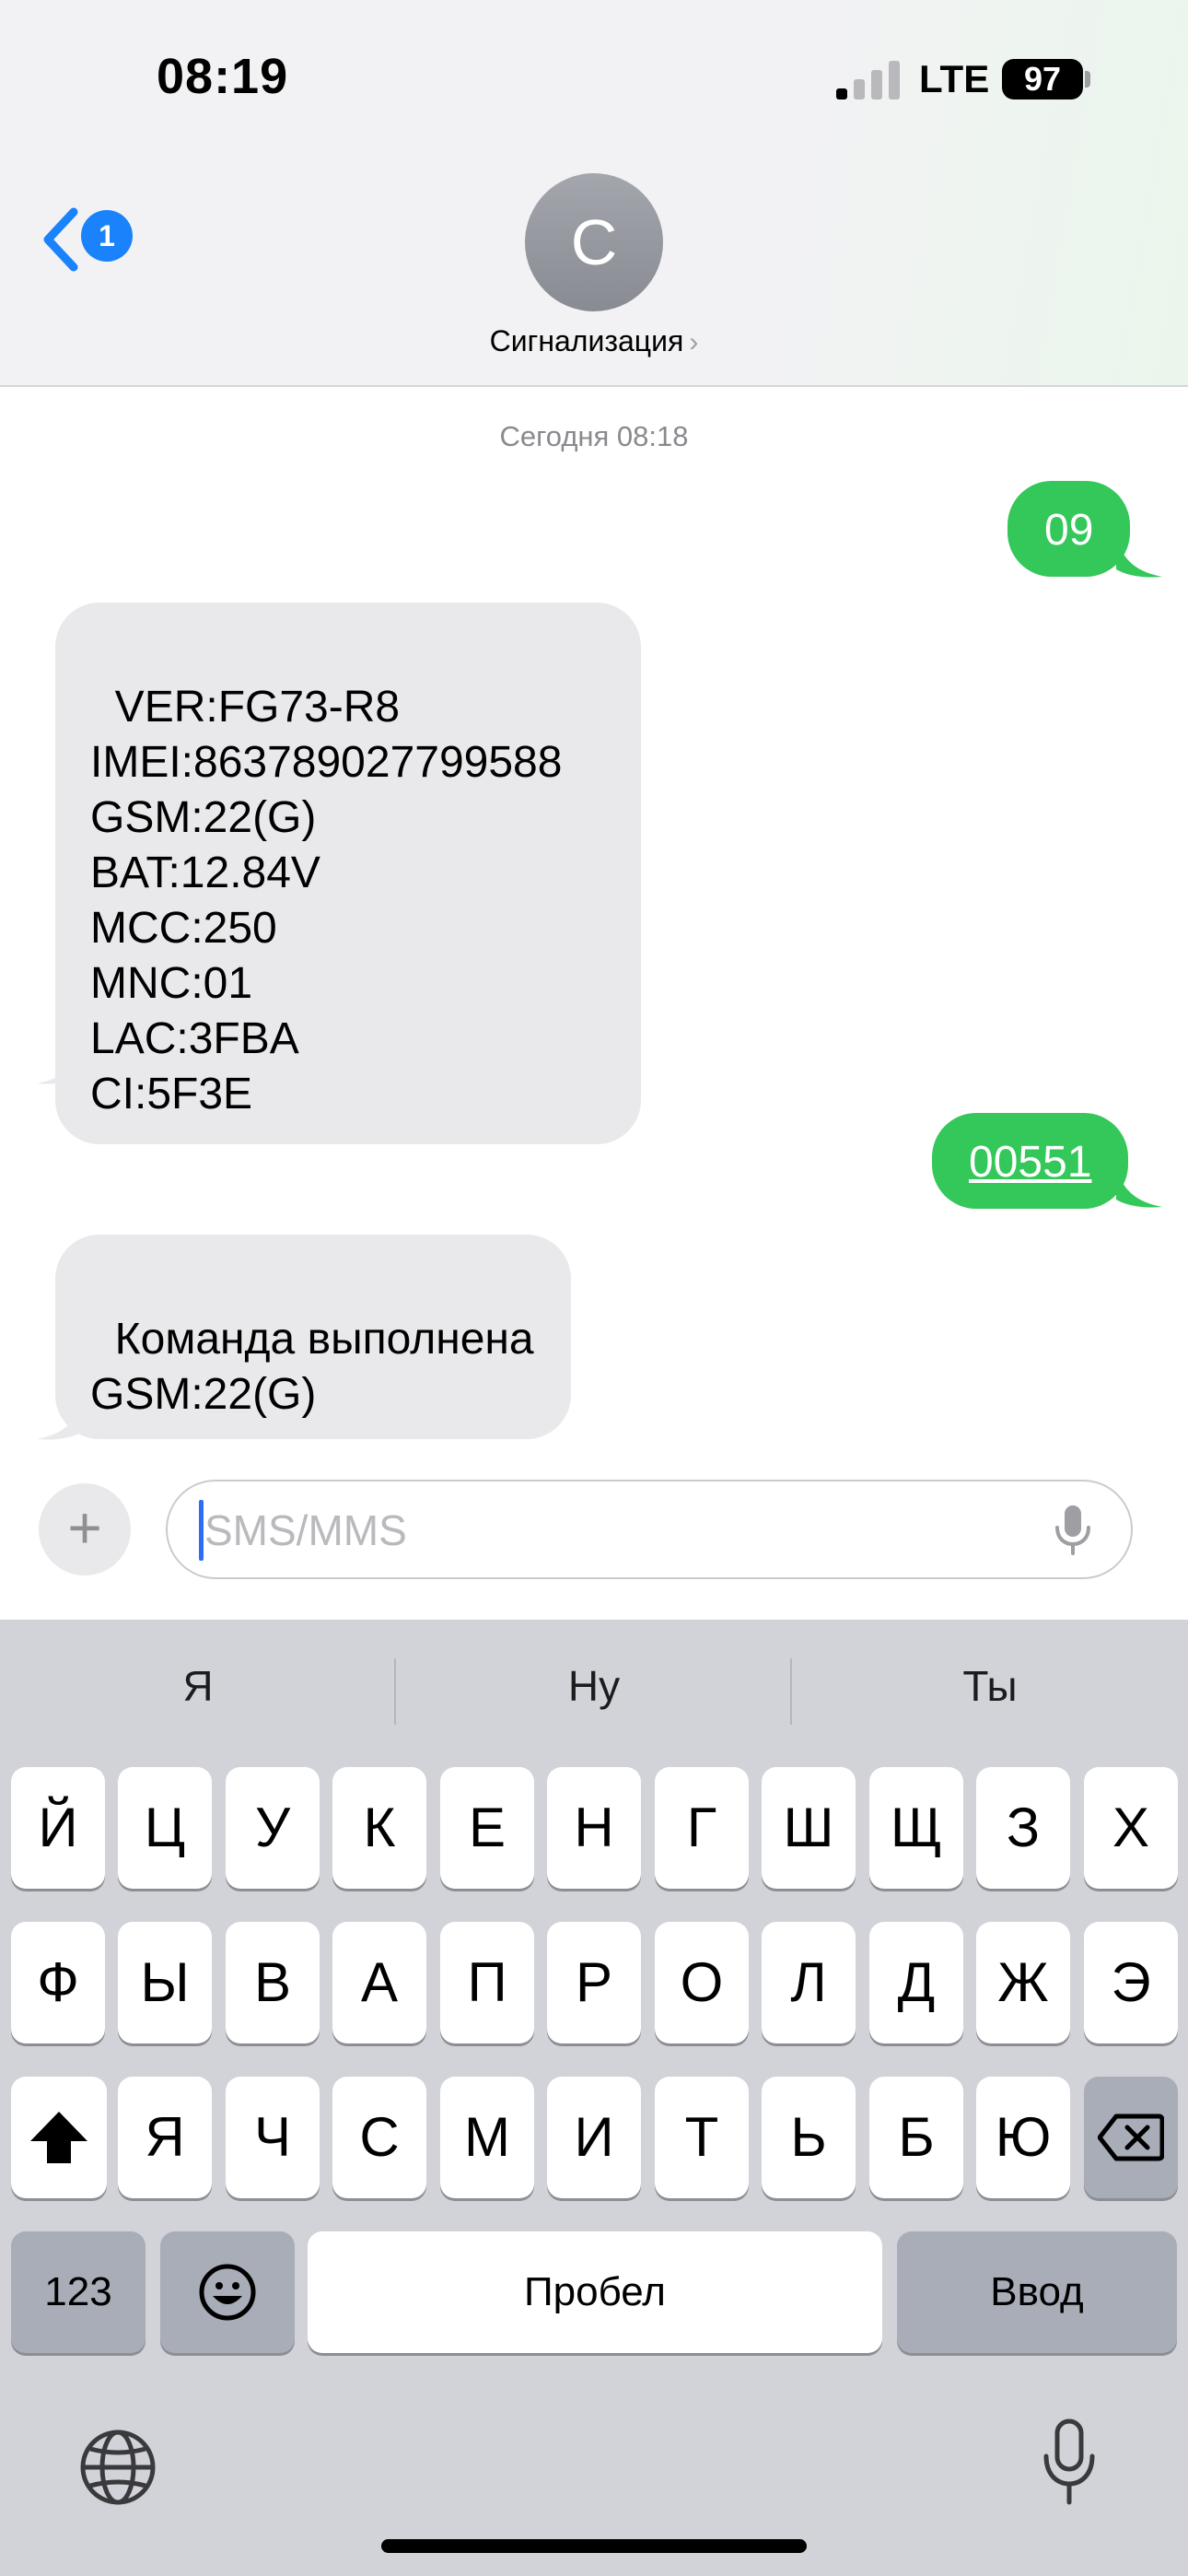 This screenshot has height=2576, width=1188. What do you see at coordinates (58, 1982) in the screenshot?
I see `key-12: Ф` at bounding box center [58, 1982].